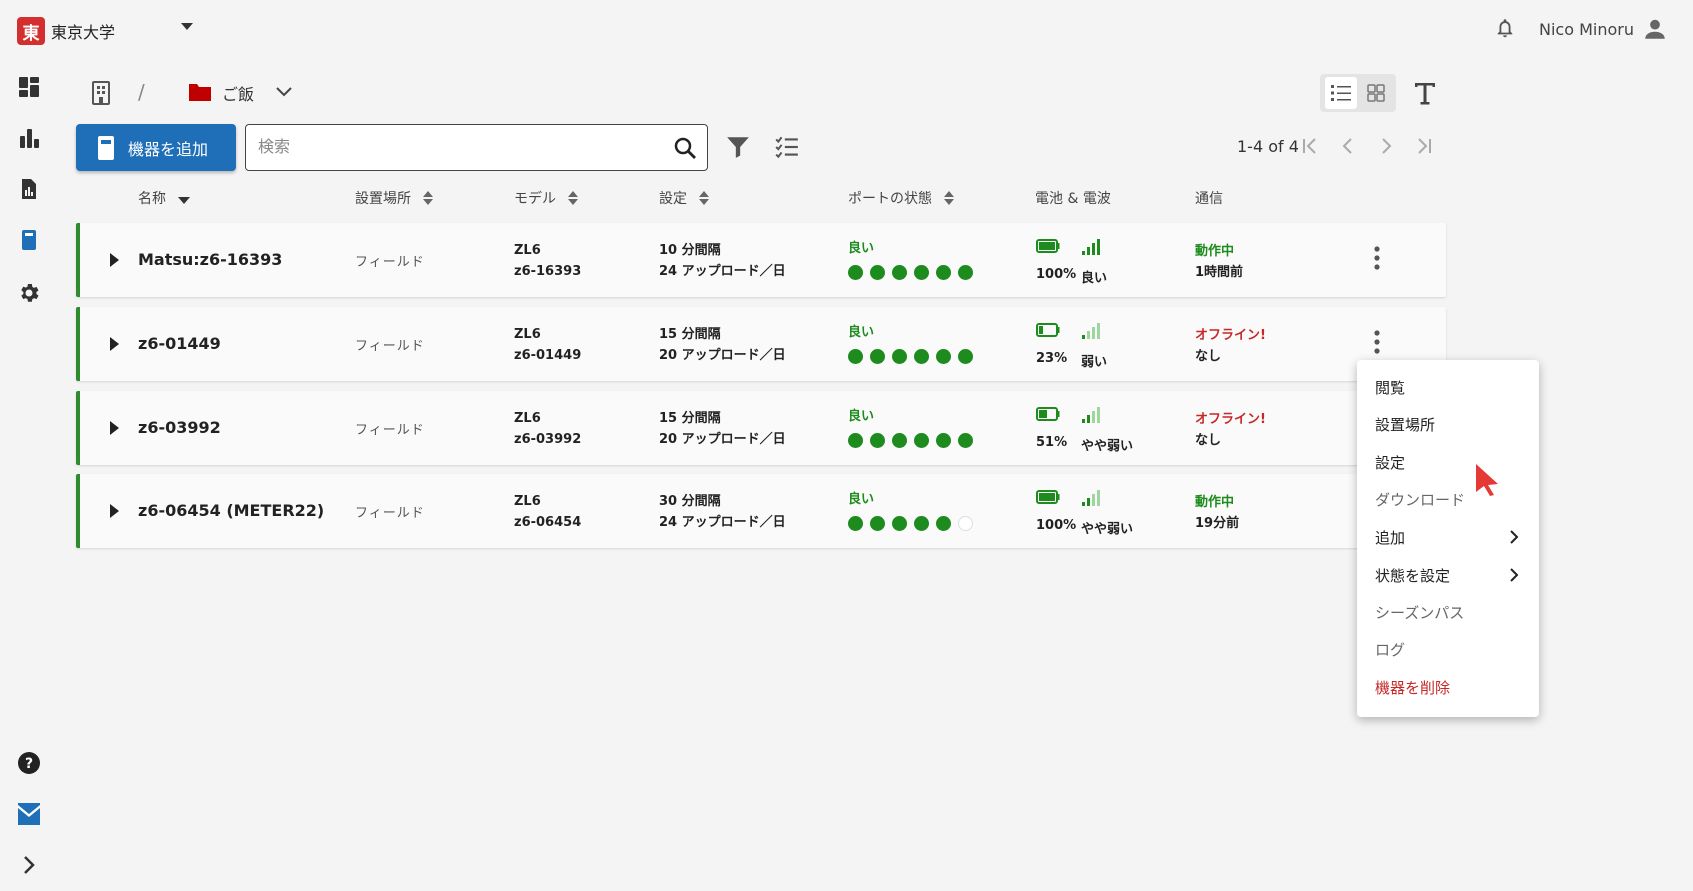  What do you see at coordinates (1424, 146) in the screenshot?
I see `last-page-icon` at bounding box center [1424, 146].